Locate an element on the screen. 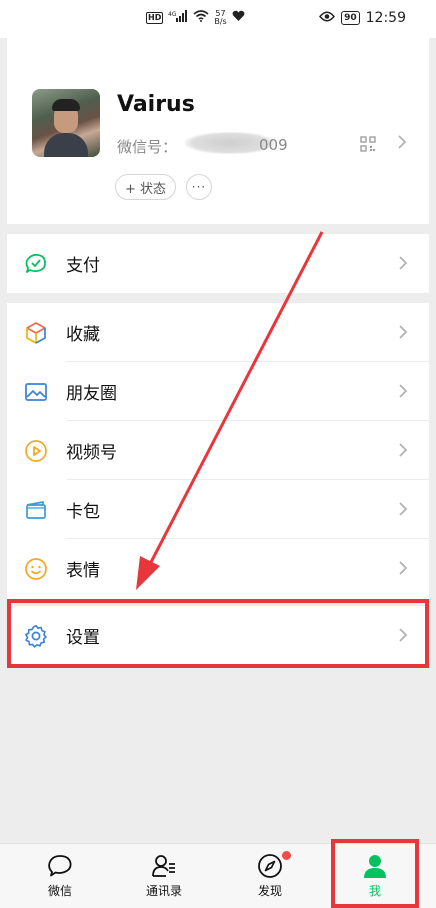 The width and height of the screenshot is (436, 908). tab-label-chats: 微信 is located at coordinates (59, 891).